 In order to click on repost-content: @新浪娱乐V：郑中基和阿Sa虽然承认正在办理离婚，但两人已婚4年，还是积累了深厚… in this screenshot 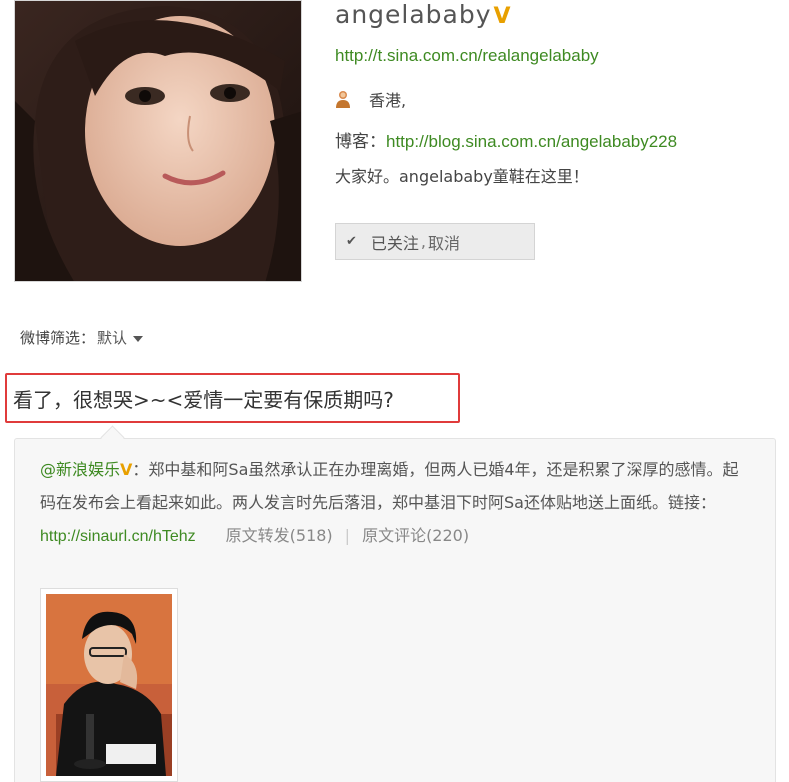, I will do `click(393, 503)`.